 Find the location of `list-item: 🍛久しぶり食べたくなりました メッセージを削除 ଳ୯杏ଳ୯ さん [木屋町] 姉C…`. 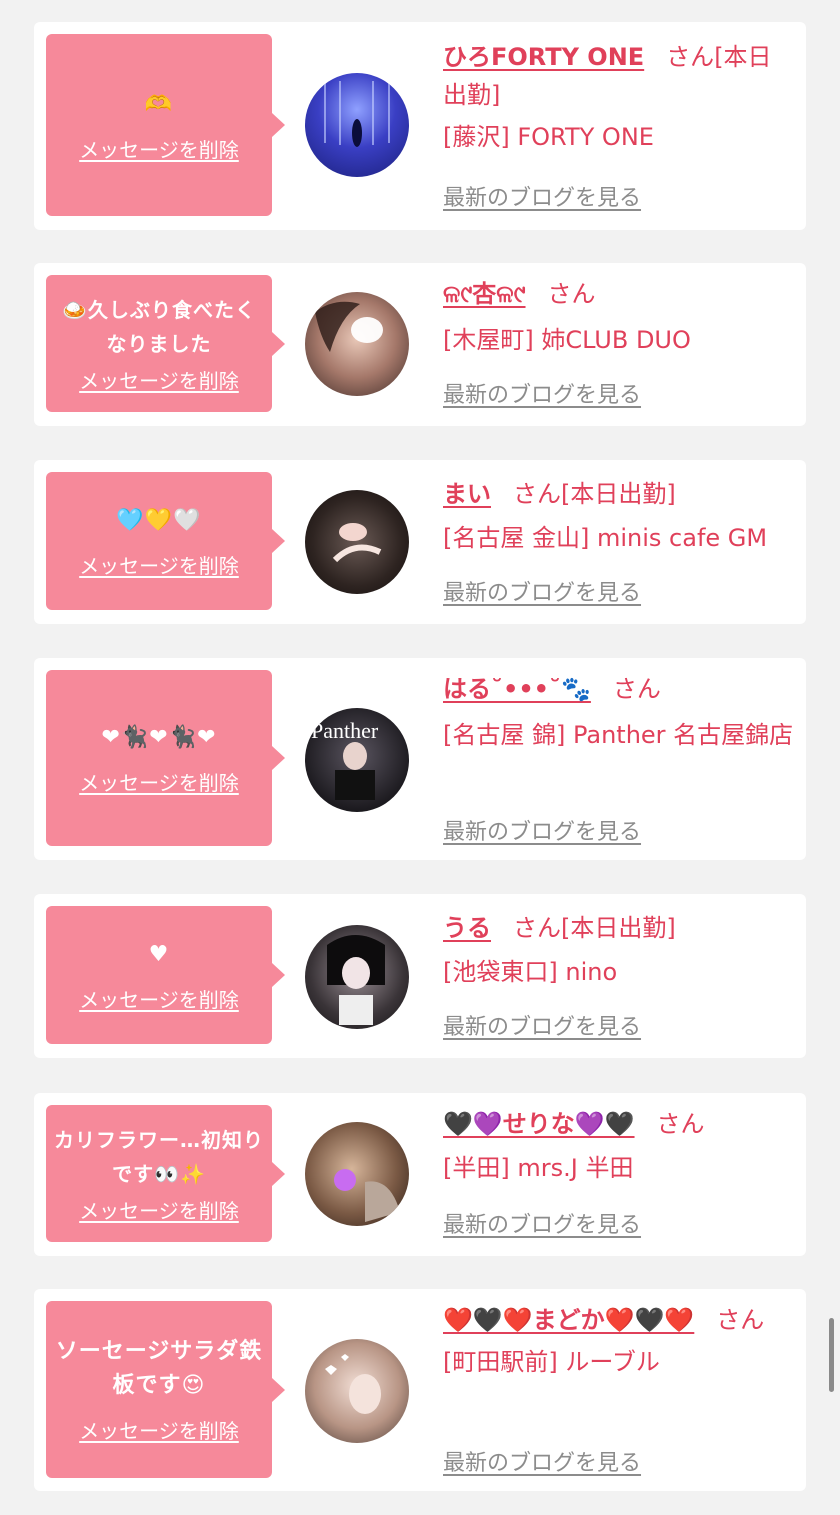

list-item: 🍛久しぶり食べたくなりました メッセージを削除 ଳ୯杏ଳ୯ さん [木屋町] 姉C… is located at coordinates (420, 344).